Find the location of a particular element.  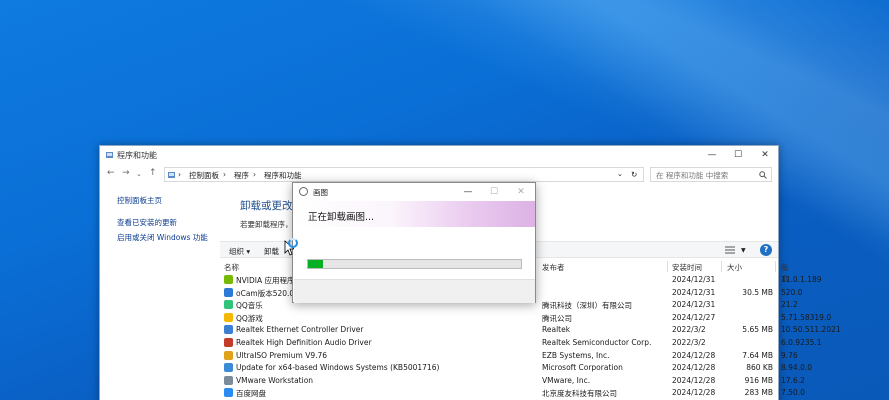

busy-spinner-icon is located at coordinates (293, 243).